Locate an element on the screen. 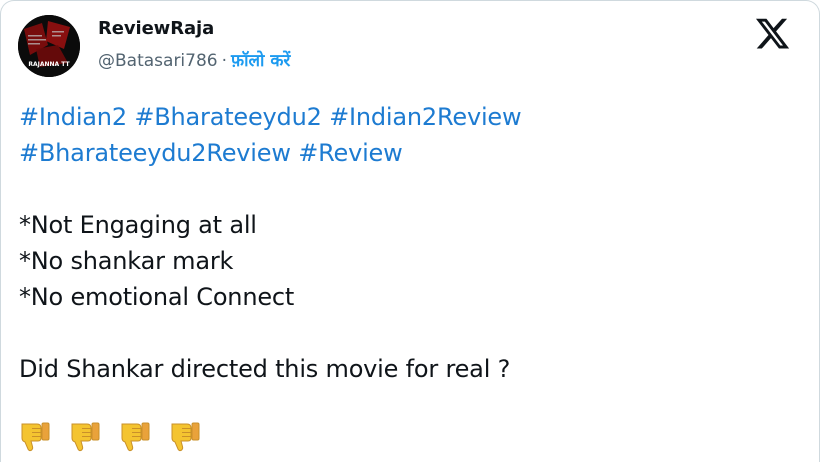 This screenshot has width=822, height=463. emoji-row is located at coordinates (110, 438).